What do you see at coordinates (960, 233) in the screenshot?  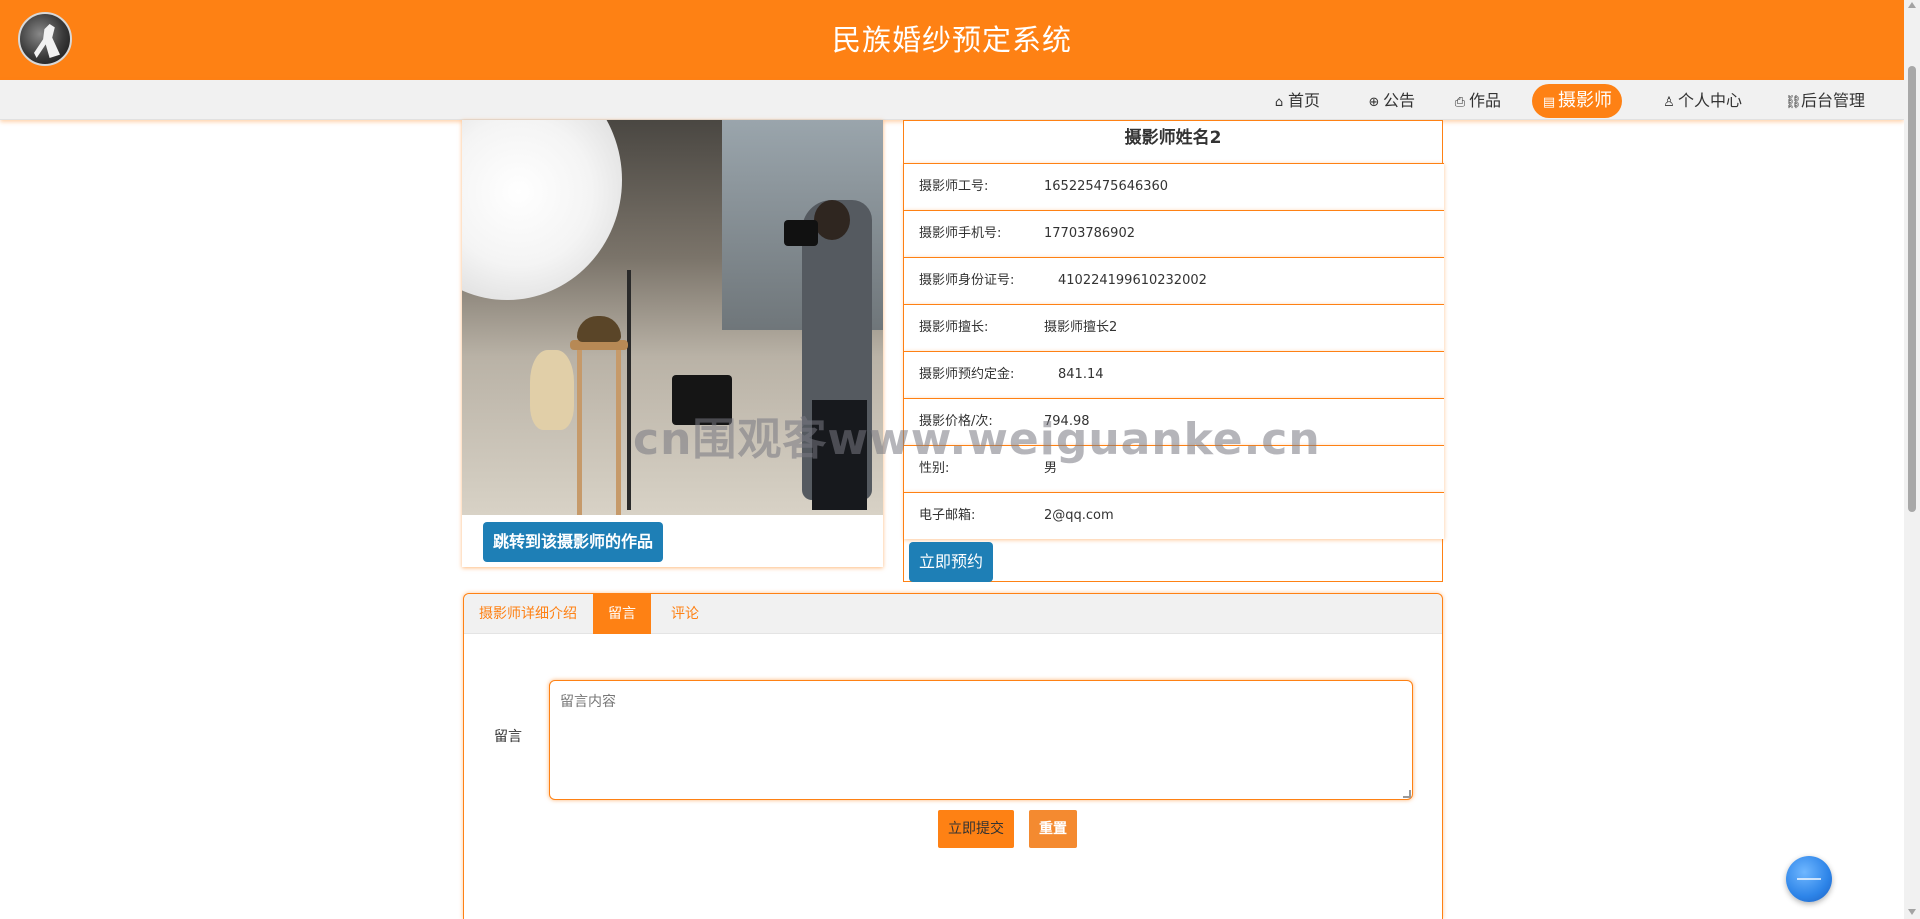 I see `info-label: 摄影师手机号:` at bounding box center [960, 233].